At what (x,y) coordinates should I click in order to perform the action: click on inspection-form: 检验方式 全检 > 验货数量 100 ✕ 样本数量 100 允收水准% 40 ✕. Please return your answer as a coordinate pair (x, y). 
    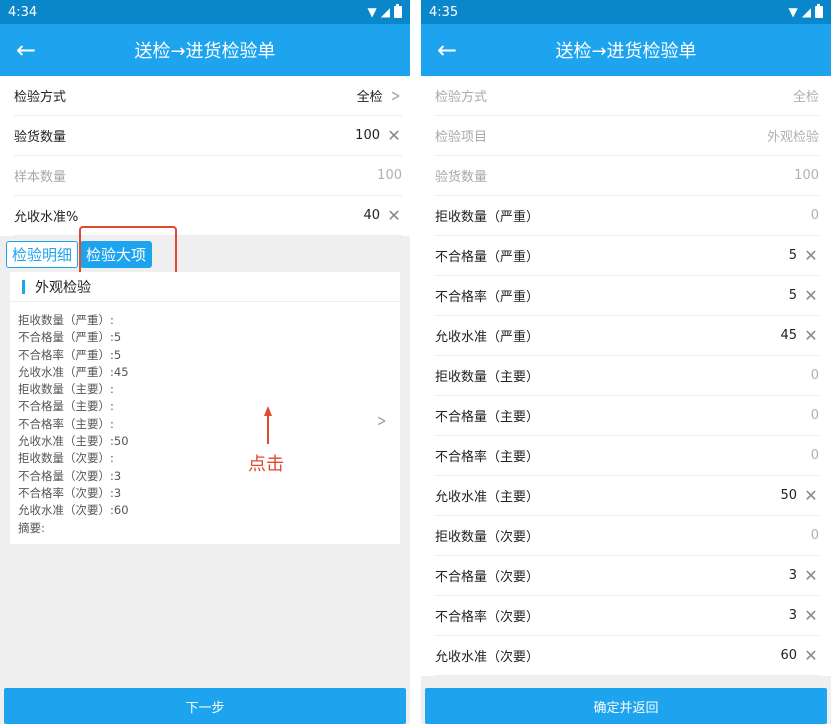
    Looking at the image, I should click on (205, 156).